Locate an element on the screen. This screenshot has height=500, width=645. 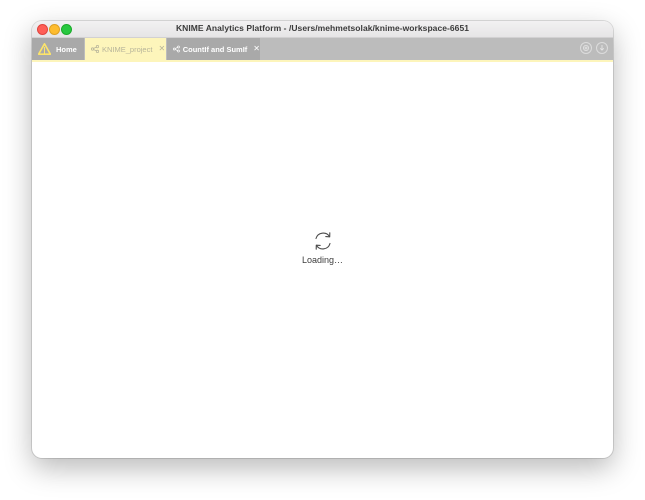
download-icon is located at coordinates (602, 48).